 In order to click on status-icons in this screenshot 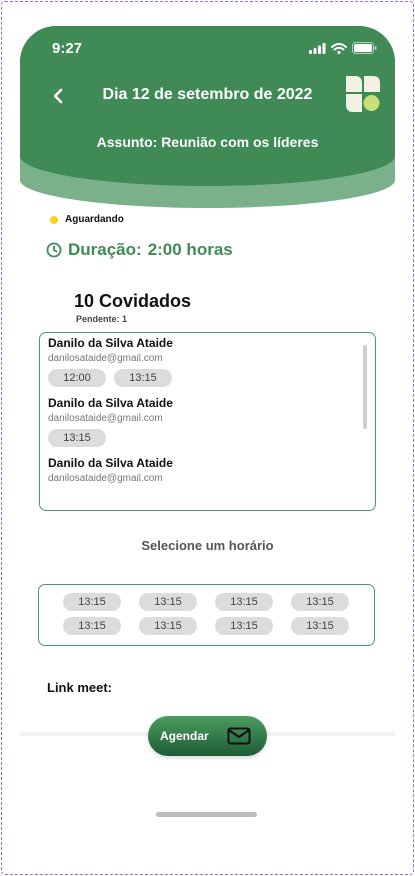, I will do `click(343, 48)`.